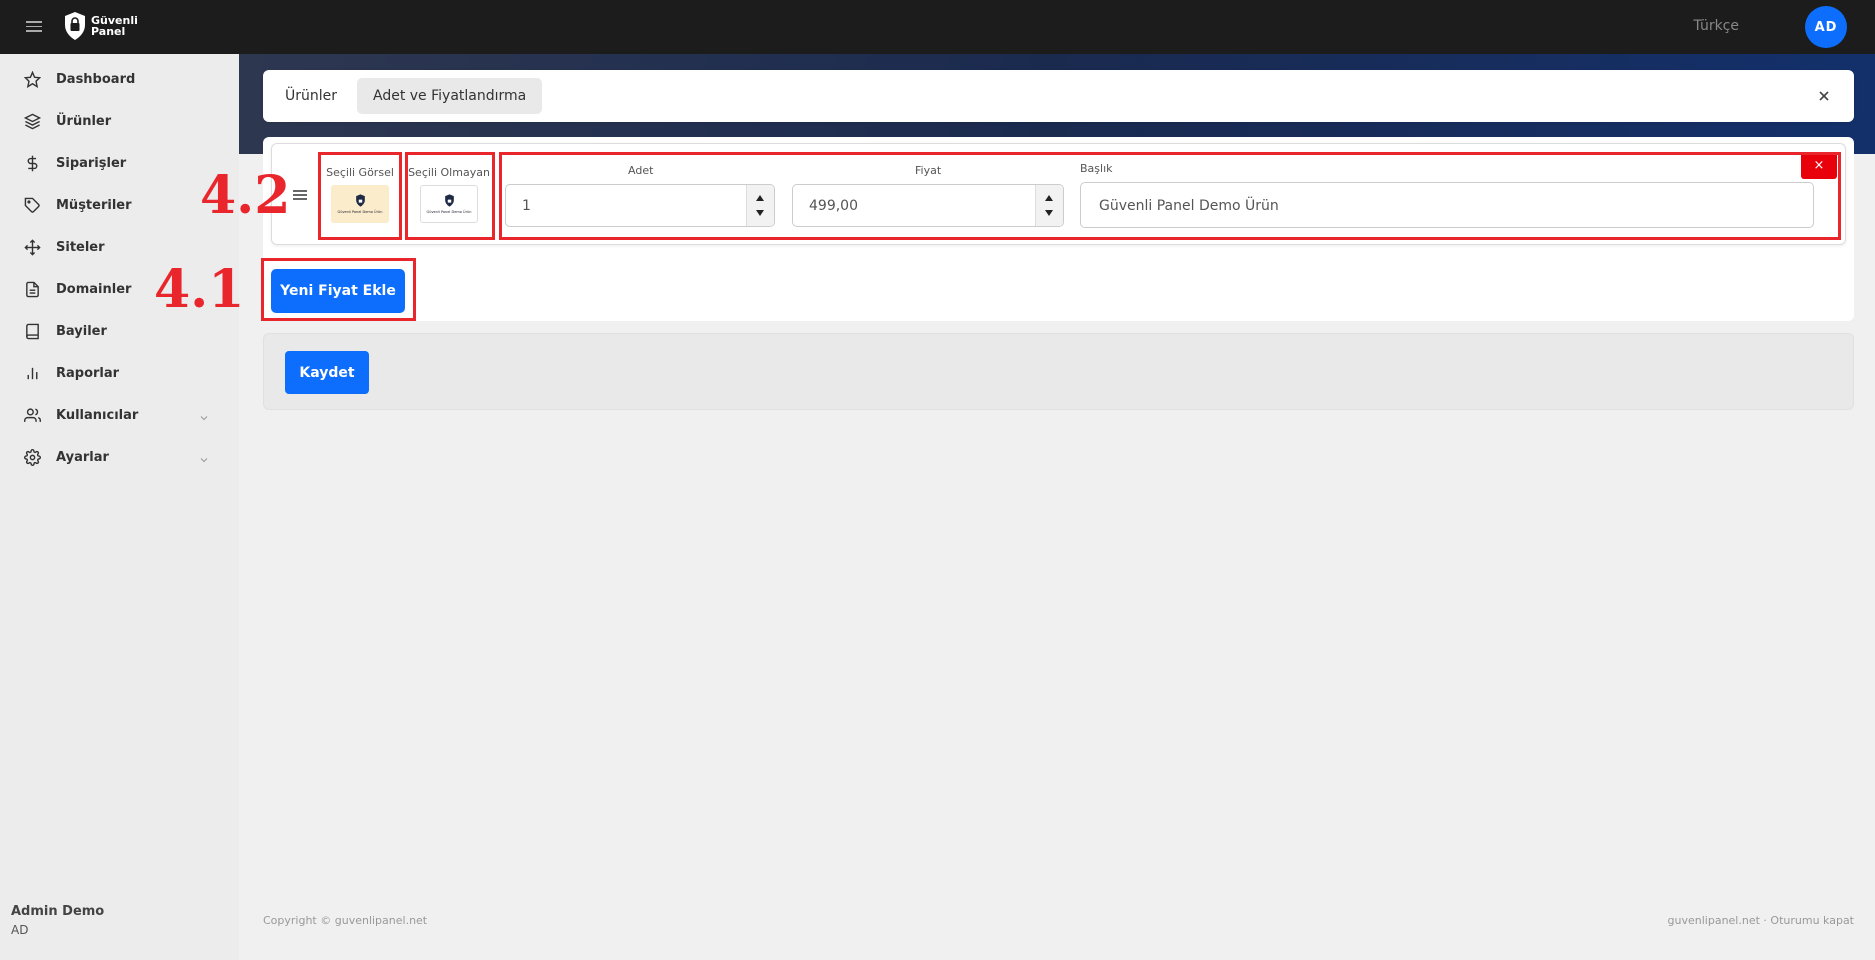  I want to click on hamburger-menu-icon, so click(34, 26).